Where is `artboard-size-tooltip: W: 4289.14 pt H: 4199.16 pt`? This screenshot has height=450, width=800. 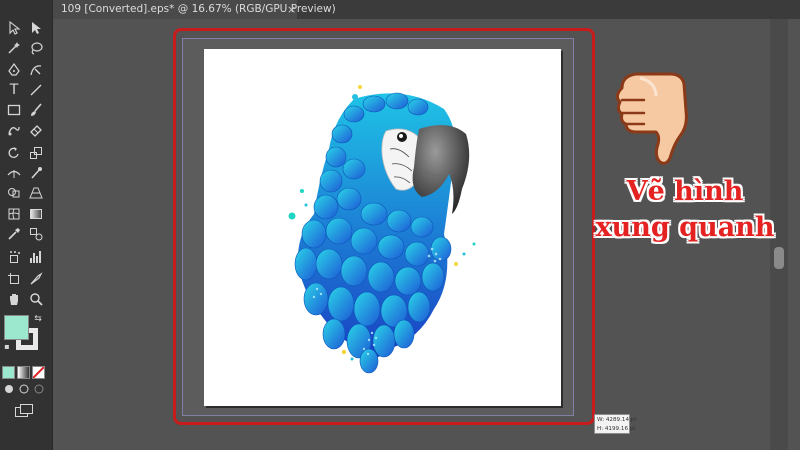
artboard-size-tooltip: W: 4289.14 pt H: 4199.16 pt is located at coordinates (615, 424).